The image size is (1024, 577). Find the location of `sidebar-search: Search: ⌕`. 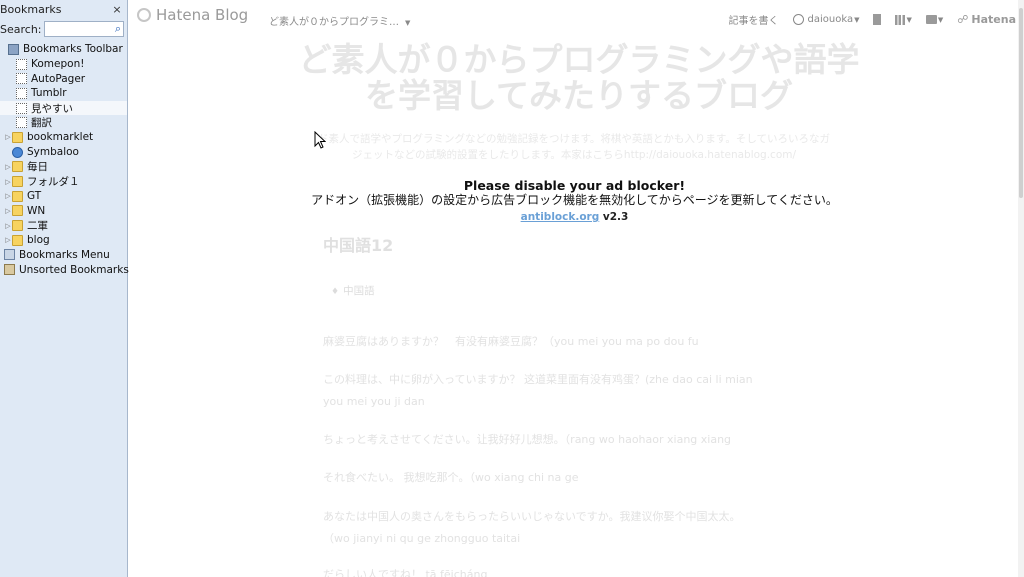

sidebar-search: Search: ⌕ is located at coordinates (63, 29).